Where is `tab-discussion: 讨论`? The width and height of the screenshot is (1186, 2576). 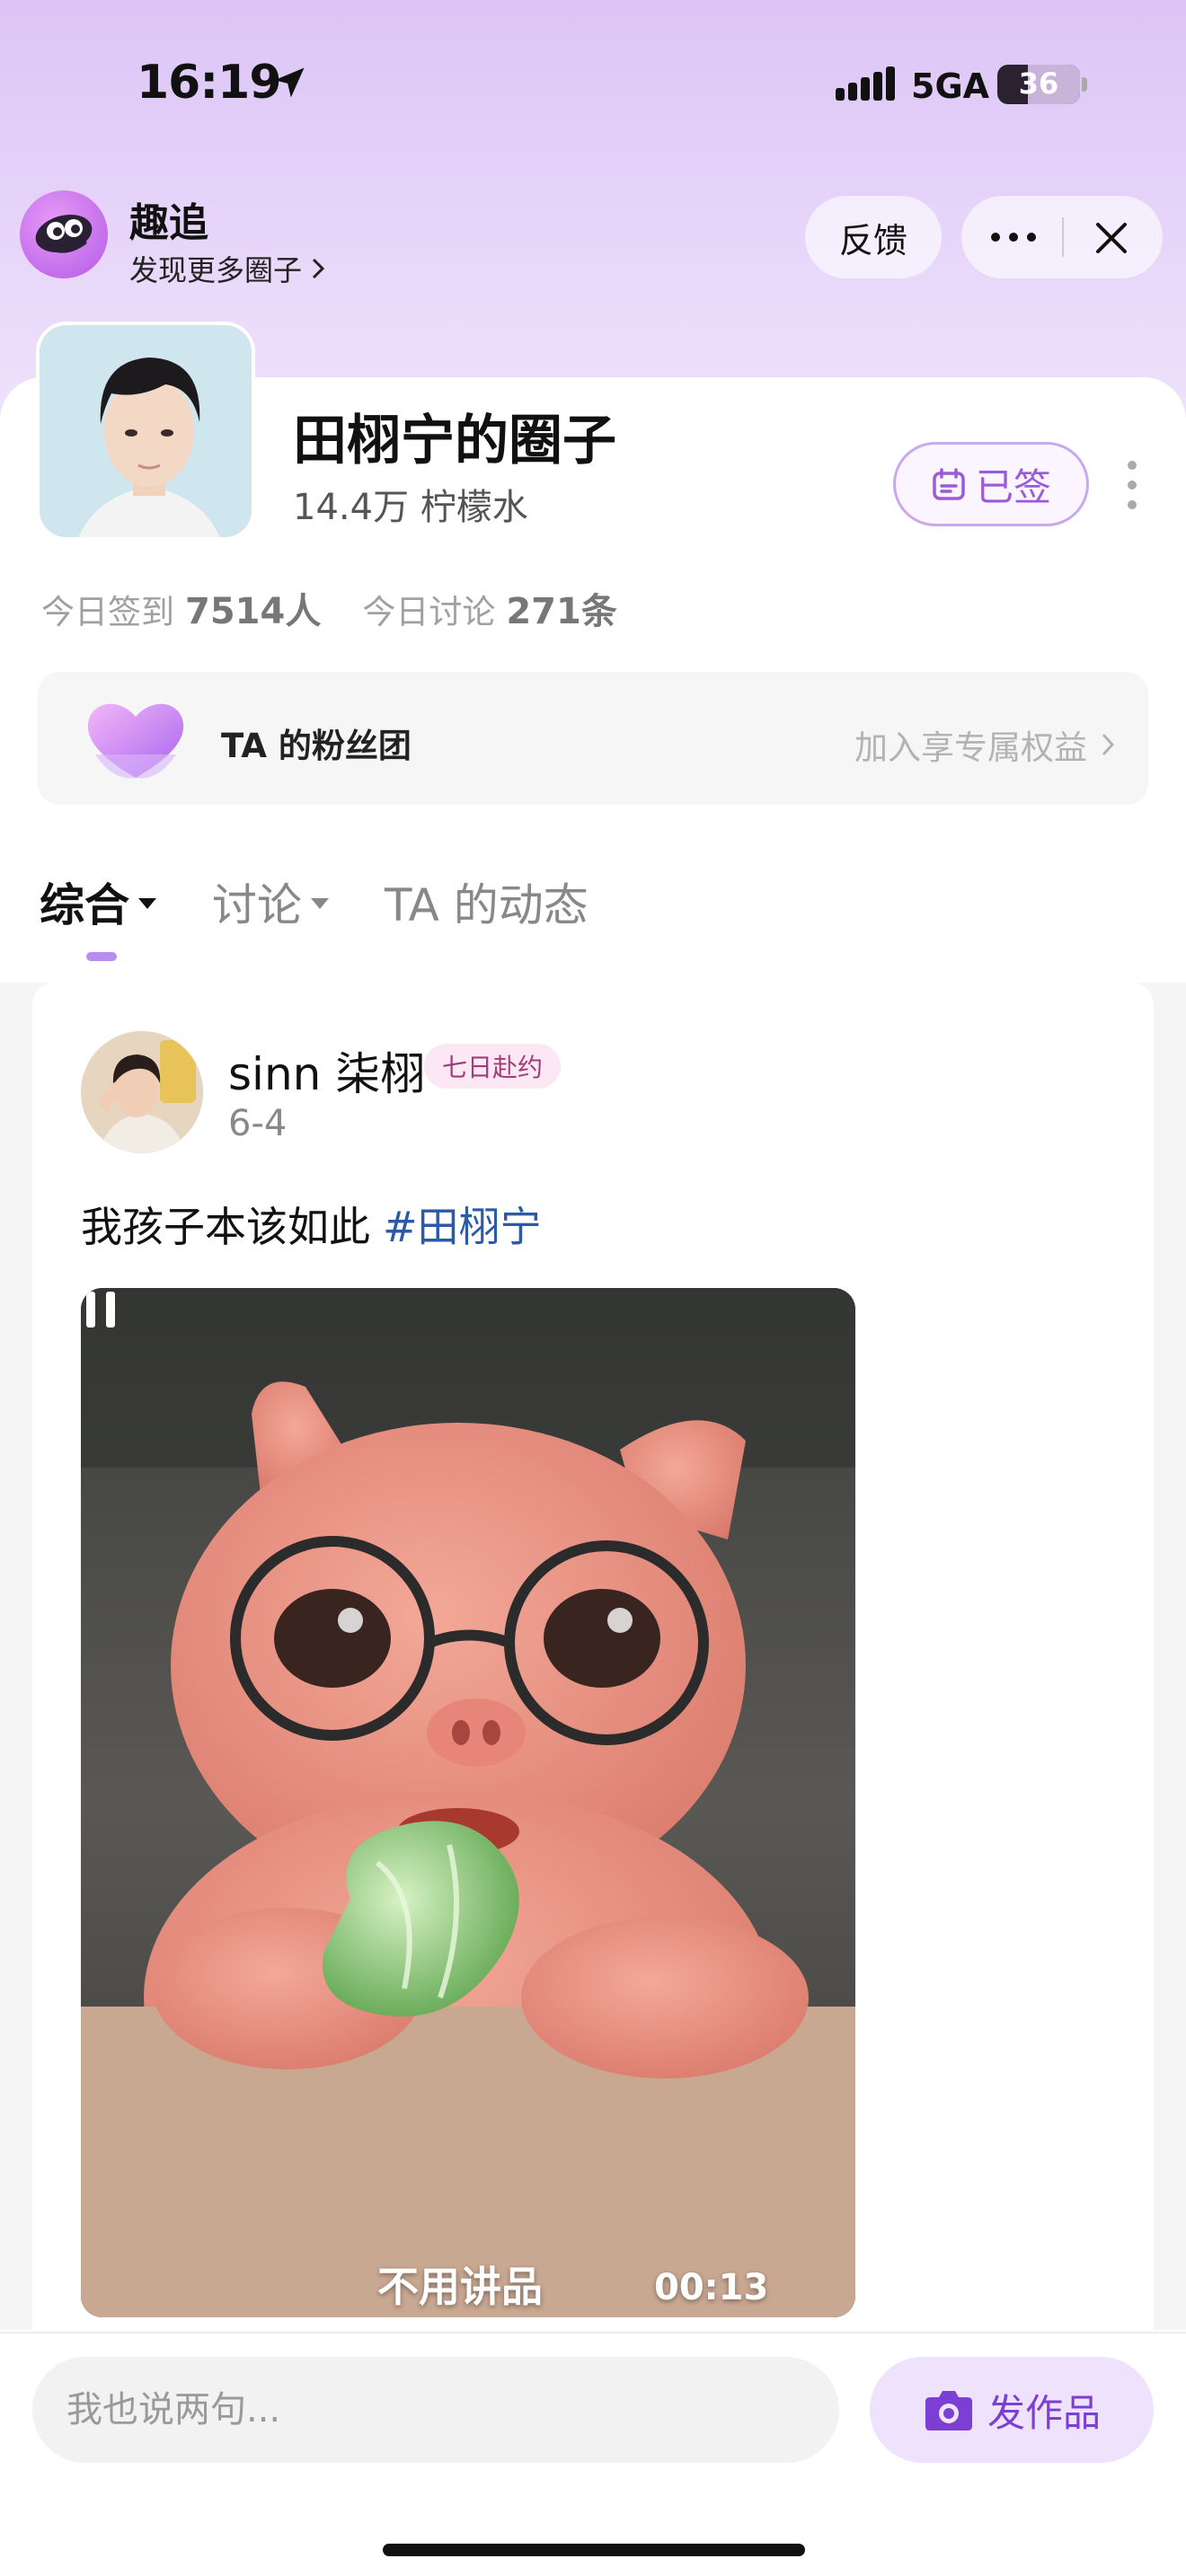
tab-discussion: 讨论 is located at coordinates (270, 901).